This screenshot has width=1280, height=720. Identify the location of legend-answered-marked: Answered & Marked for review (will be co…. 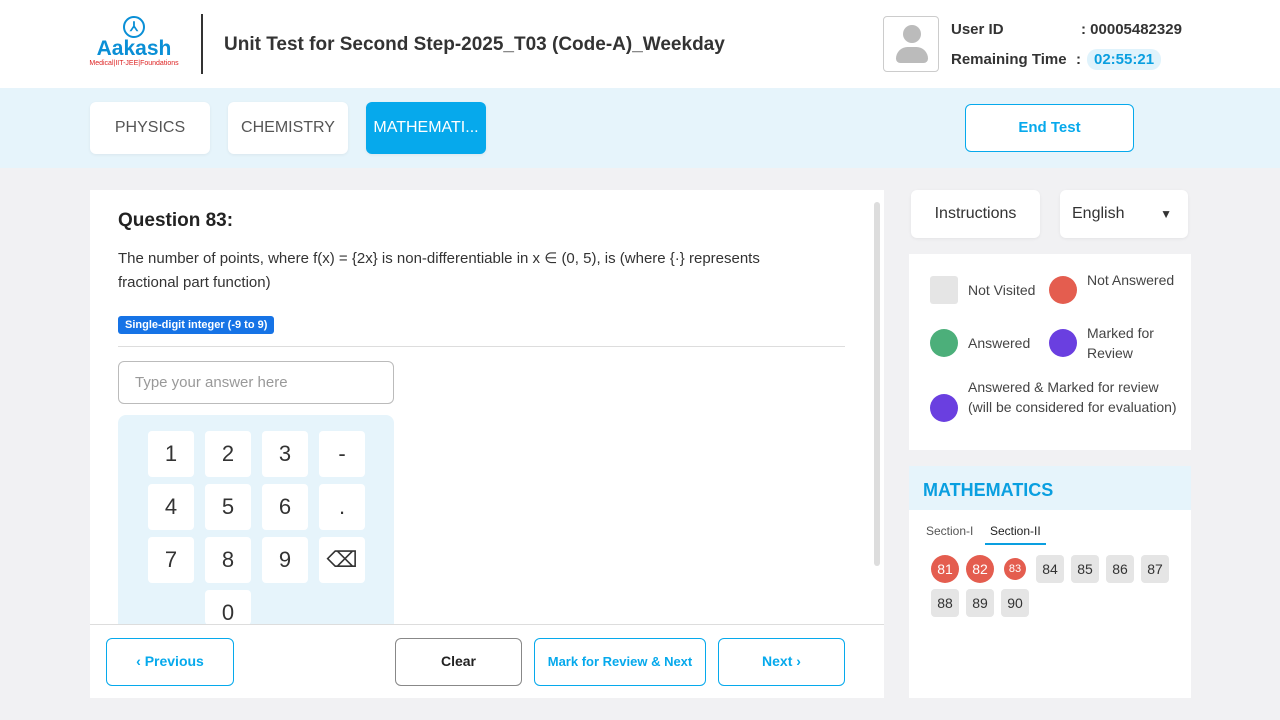
(1072, 397).